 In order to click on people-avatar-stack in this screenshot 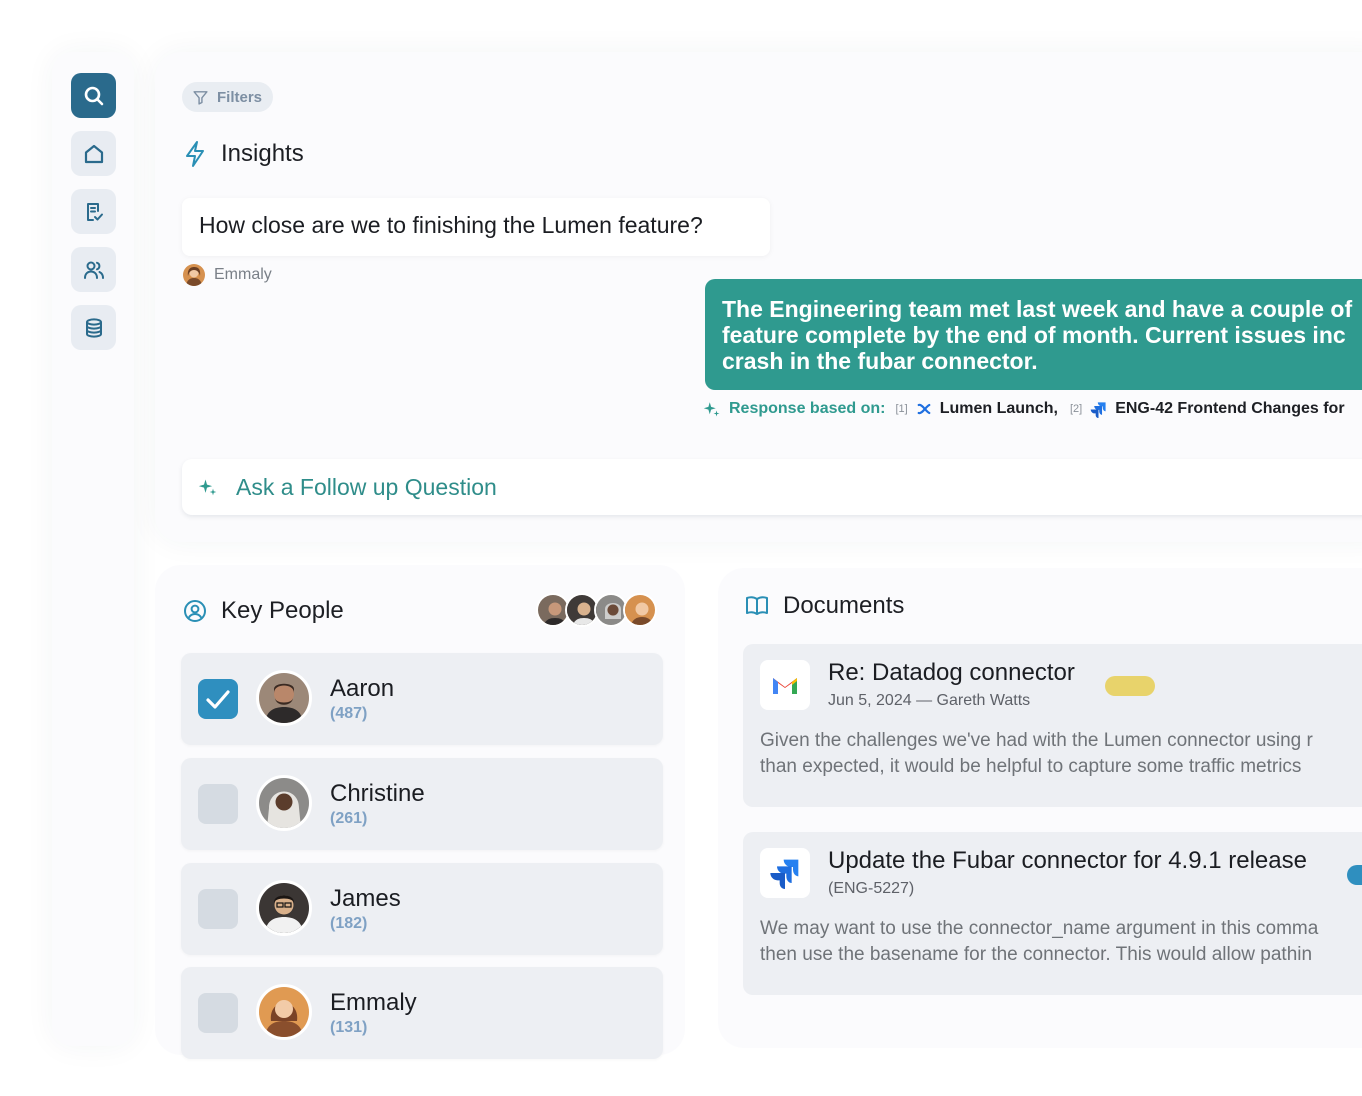, I will do `click(596, 610)`.